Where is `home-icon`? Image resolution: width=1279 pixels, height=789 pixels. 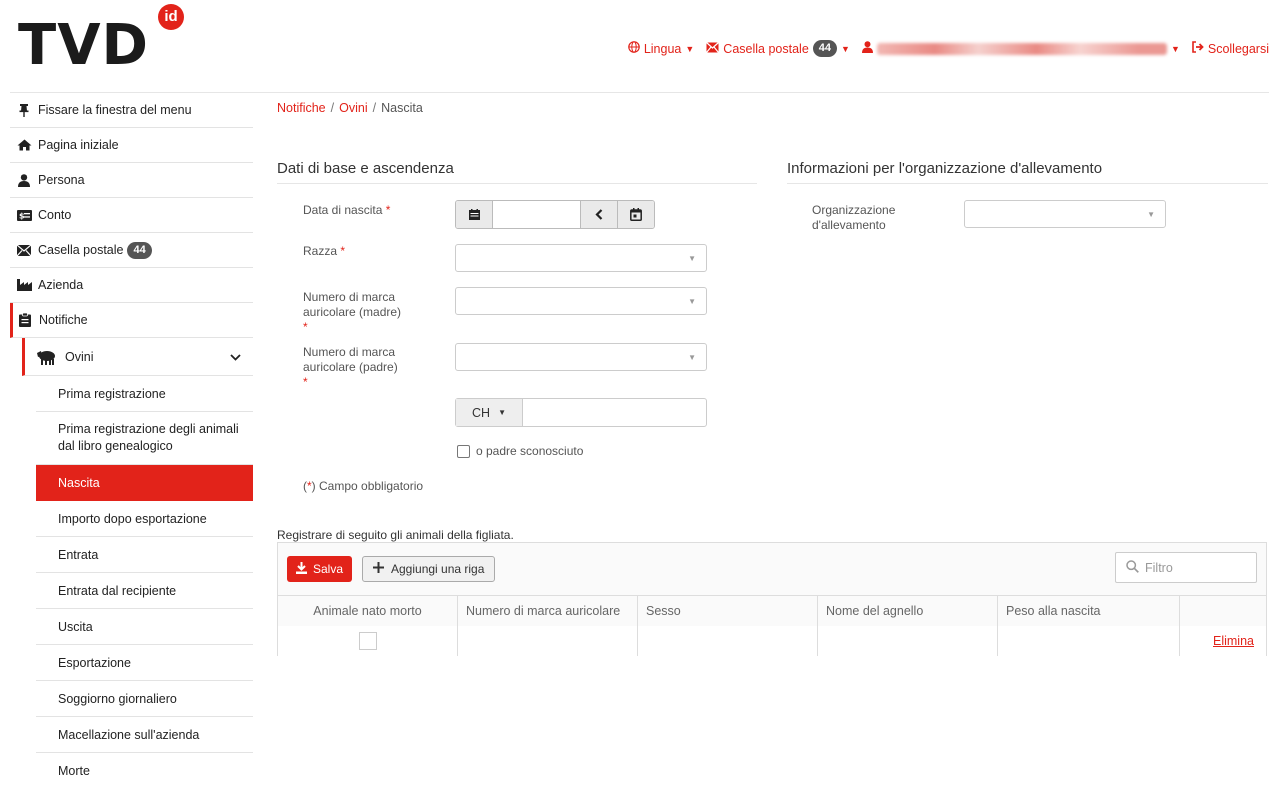 home-icon is located at coordinates (24, 145).